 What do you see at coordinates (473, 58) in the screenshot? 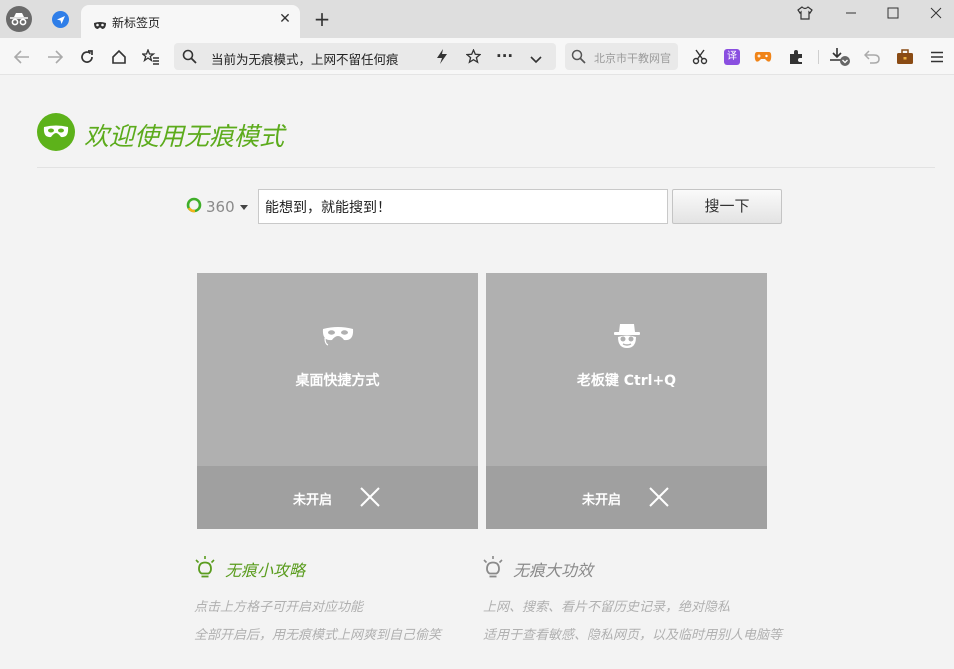
I see `bookmark-star-icon` at bounding box center [473, 58].